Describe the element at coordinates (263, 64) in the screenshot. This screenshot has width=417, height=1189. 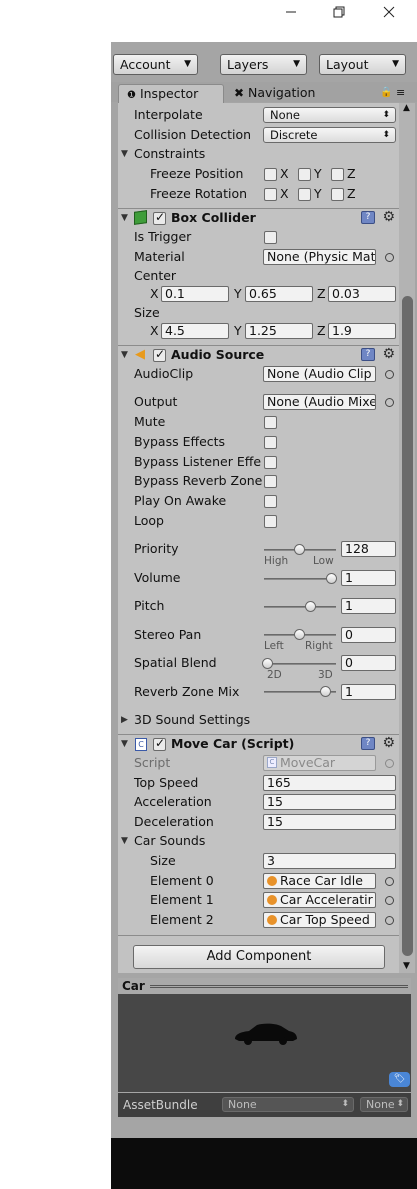
I see `layers-dropdown: Layers ▼` at that location.